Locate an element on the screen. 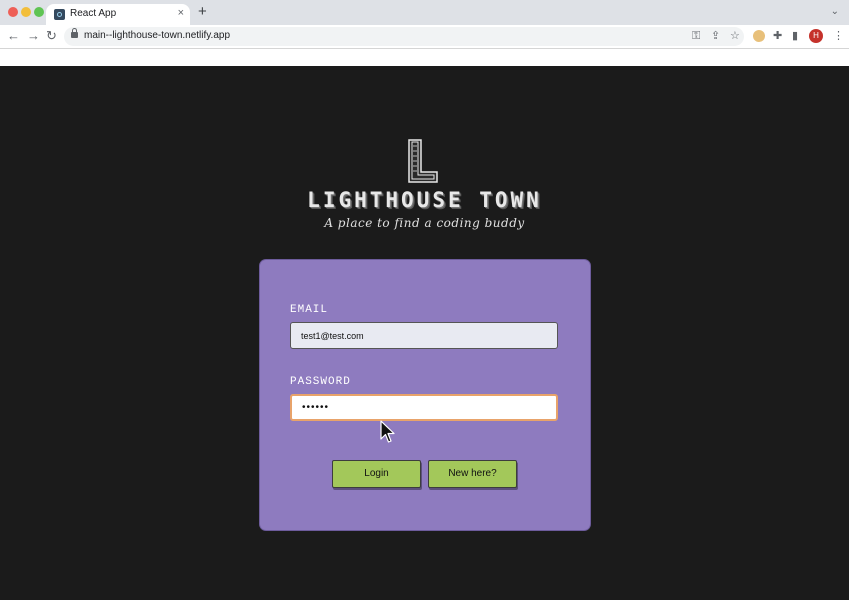 This screenshot has width=849, height=600. browser-tab-strip: React App × + ⌄ is located at coordinates (424, 12).